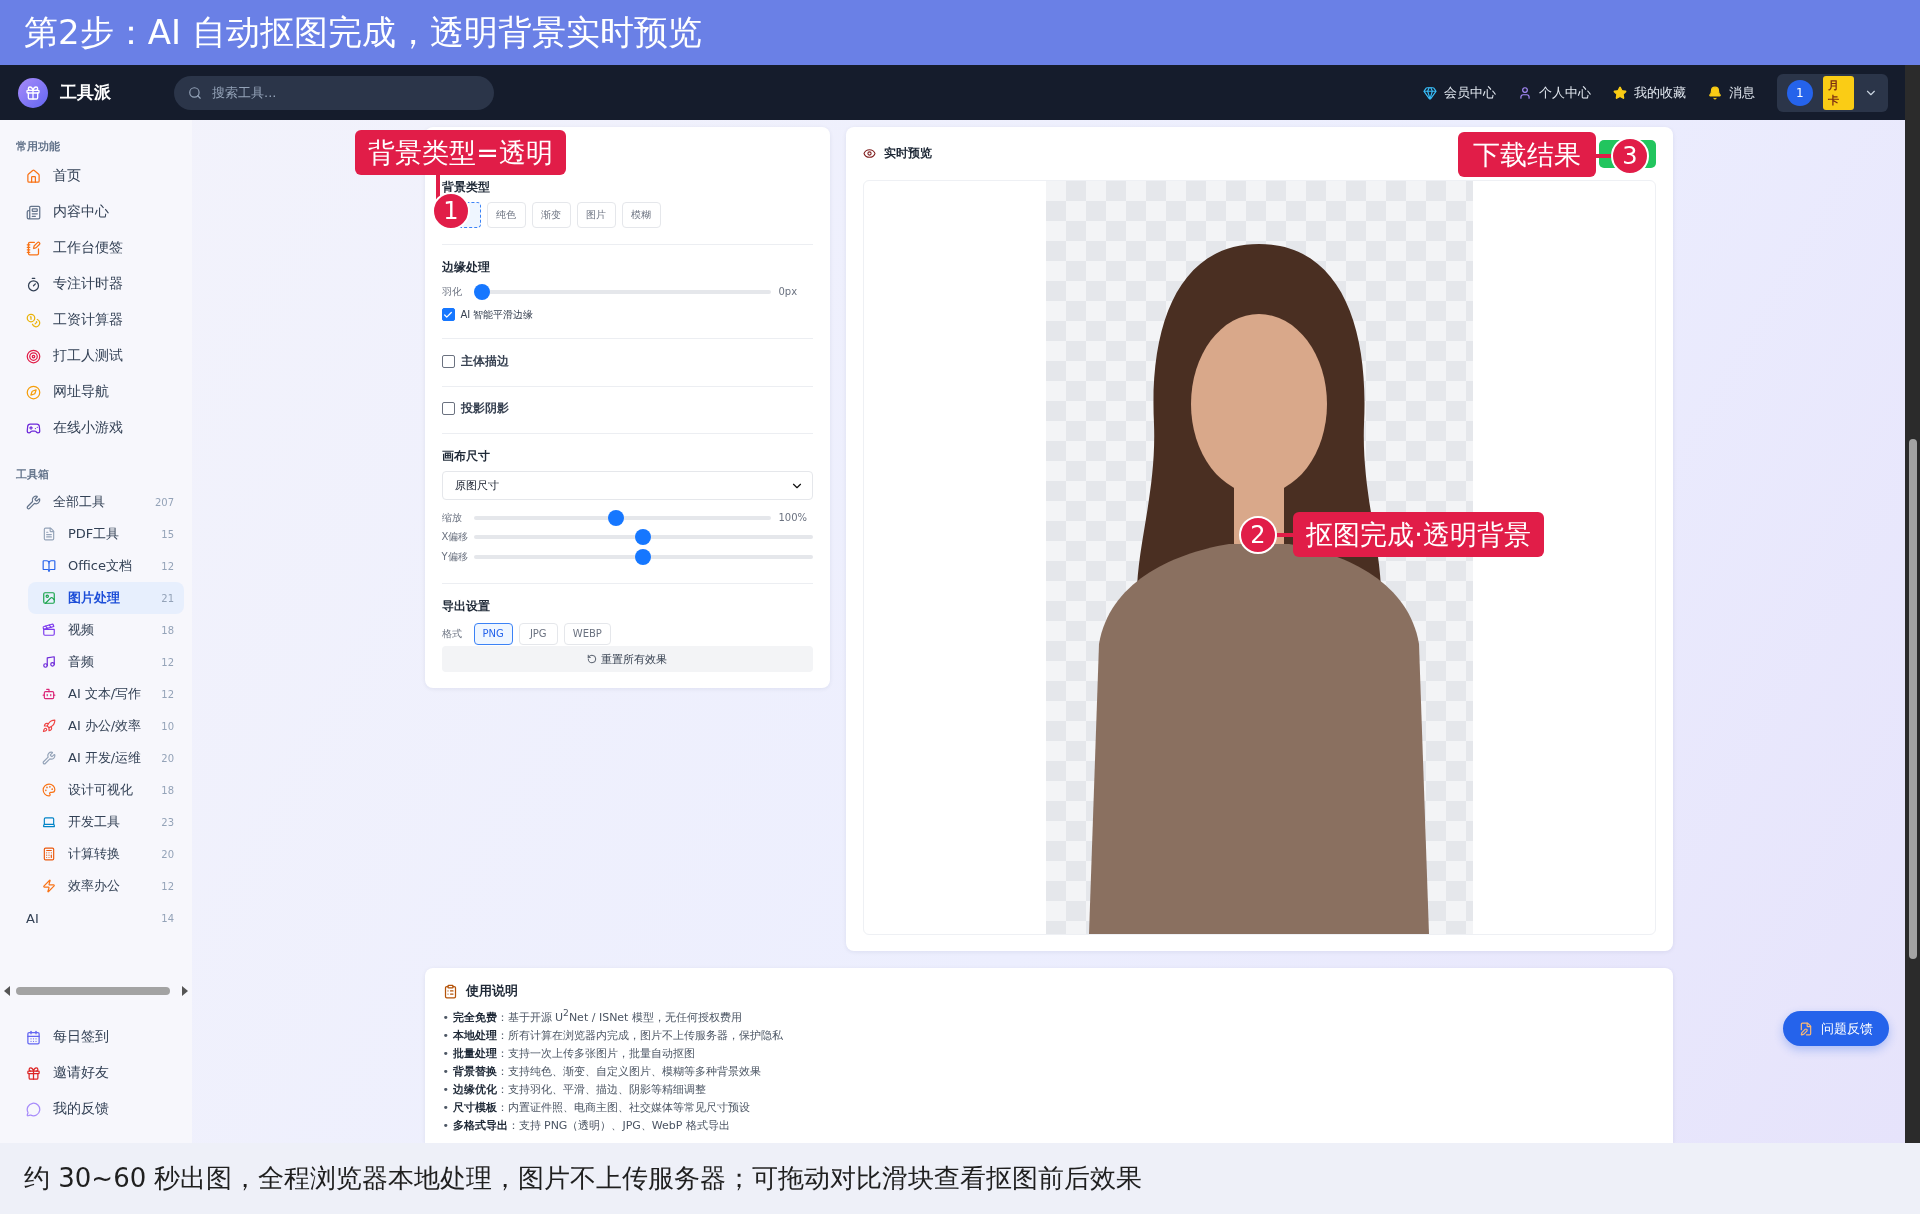 Image resolution: width=1920 pixels, height=1214 pixels. Describe the element at coordinates (100, 502) in the screenshot. I see `sidebar-item: 全部工具 207` at that location.